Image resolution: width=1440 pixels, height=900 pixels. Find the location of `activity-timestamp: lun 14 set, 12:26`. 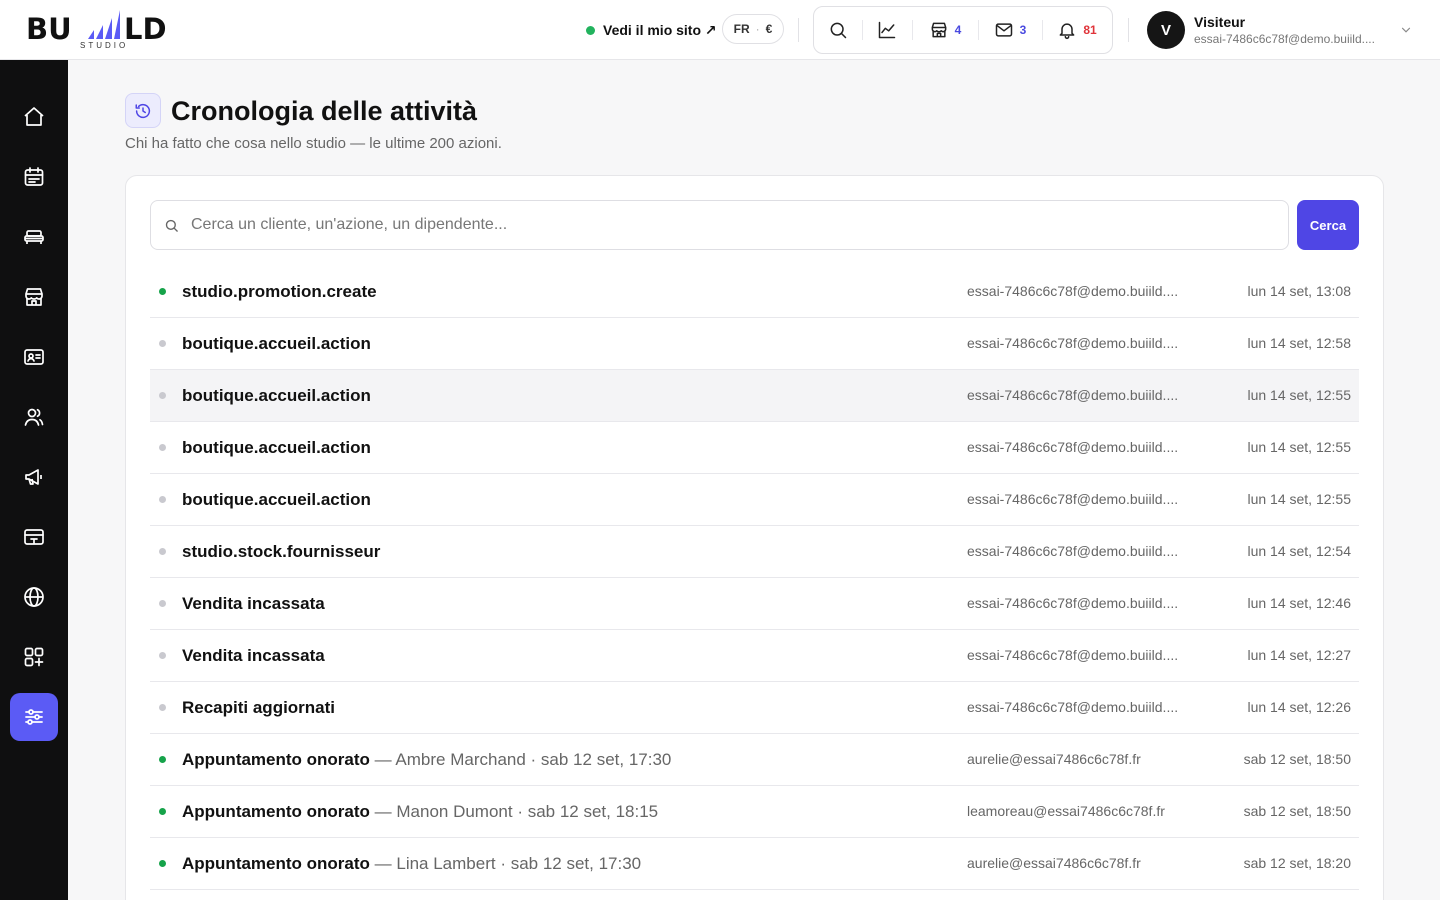

activity-timestamp: lun 14 set, 12:26 is located at coordinates (1299, 707).